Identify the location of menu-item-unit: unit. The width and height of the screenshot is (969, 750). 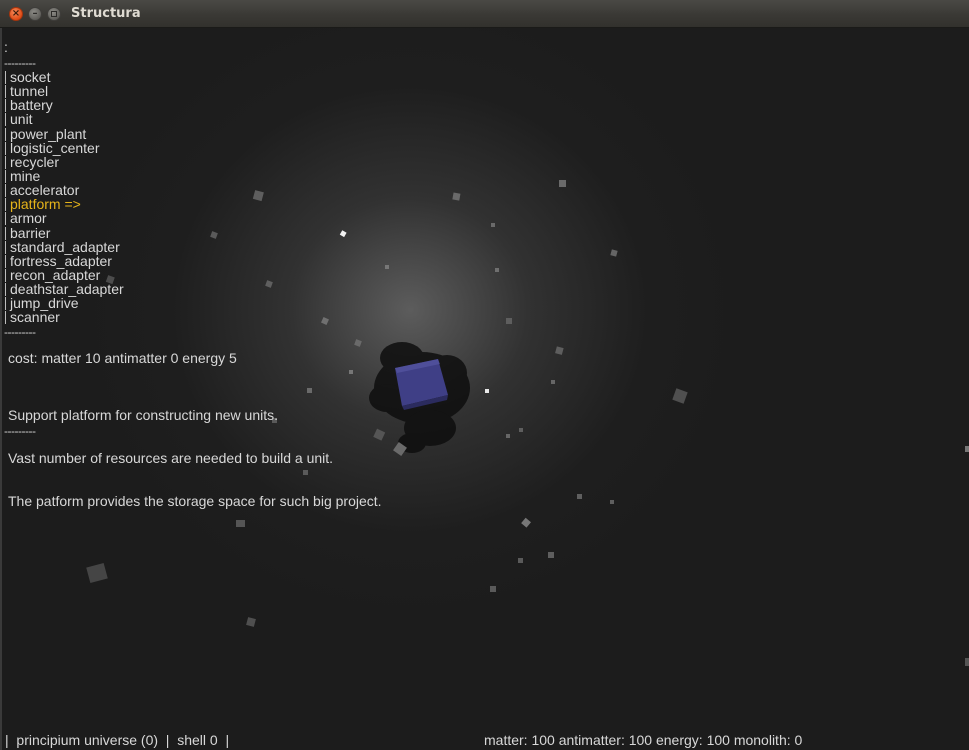
(64, 119).